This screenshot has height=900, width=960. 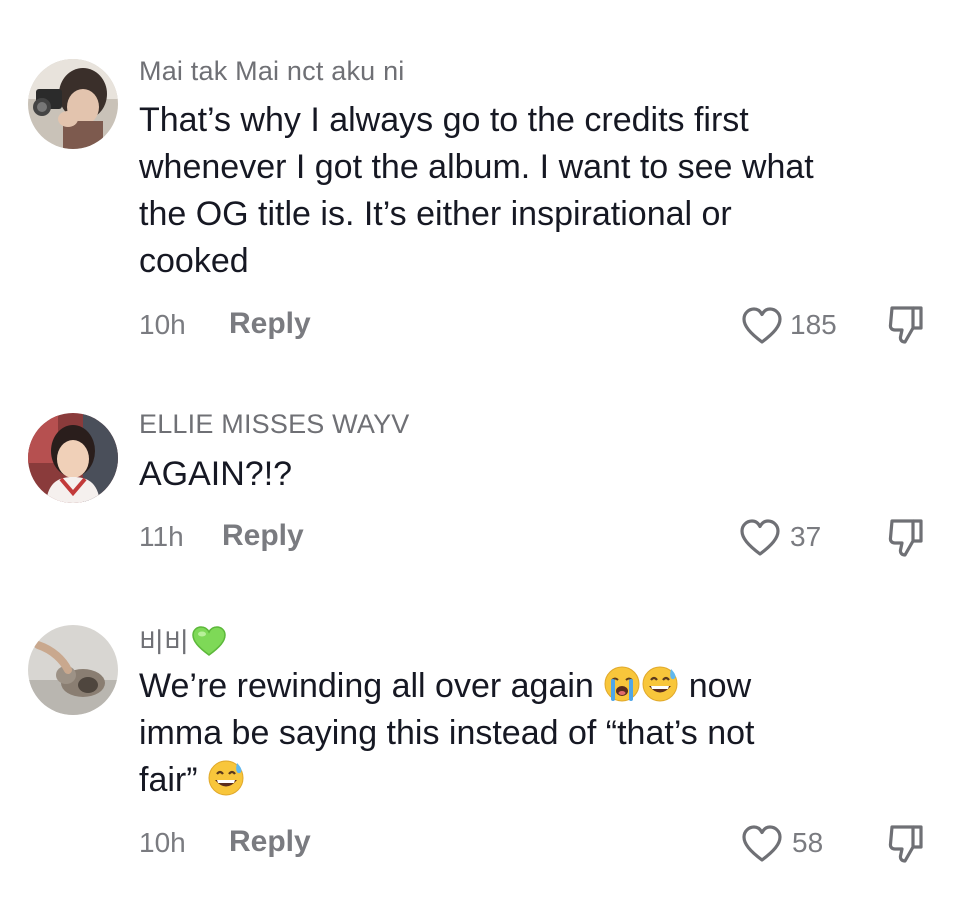 What do you see at coordinates (366, 686) in the screenshot?
I see `comment-text-segment: We’re rewinding all over again` at bounding box center [366, 686].